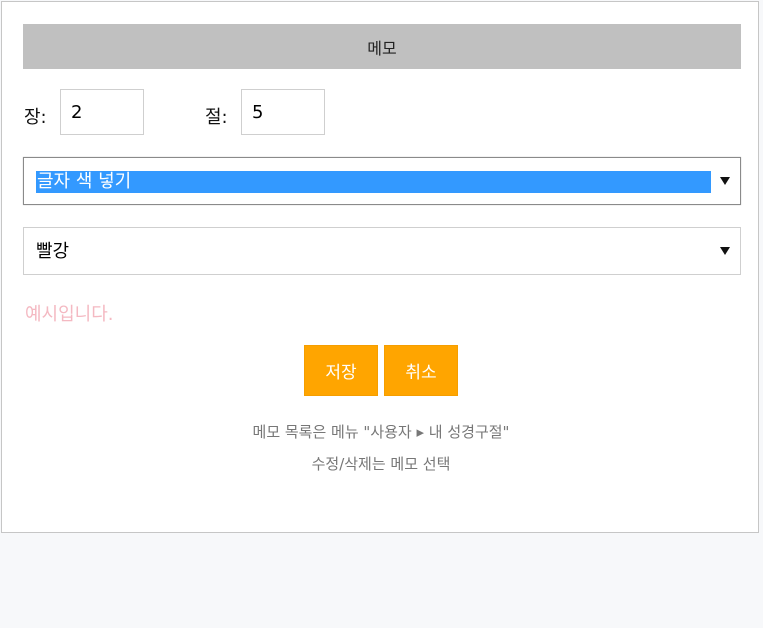 Image resolution: width=763 pixels, height=628 pixels. I want to click on style-select-value: 글자 색 넣기, so click(373, 182).